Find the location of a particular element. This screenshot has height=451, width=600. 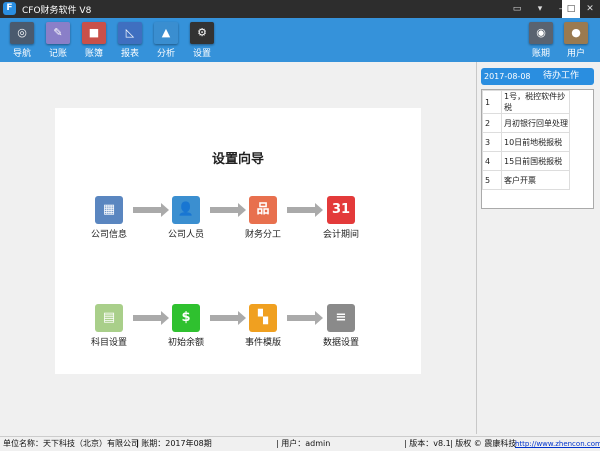

status-period: | 账期：2017年08期 is located at coordinates (174, 443).